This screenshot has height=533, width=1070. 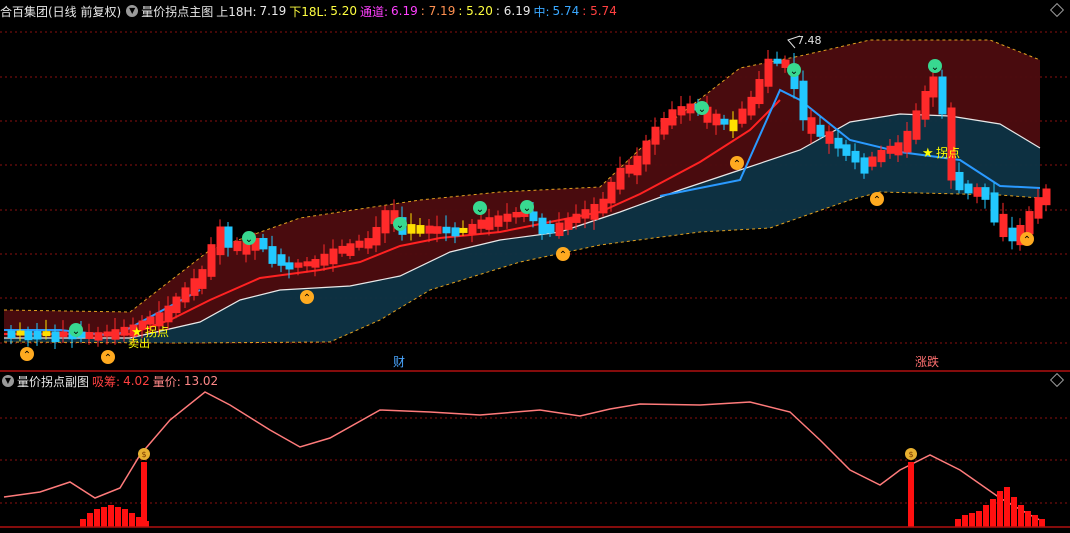 What do you see at coordinates (8, 381) in the screenshot?
I see `chevron-down-icon-sub: ▼` at bounding box center [8, 381].